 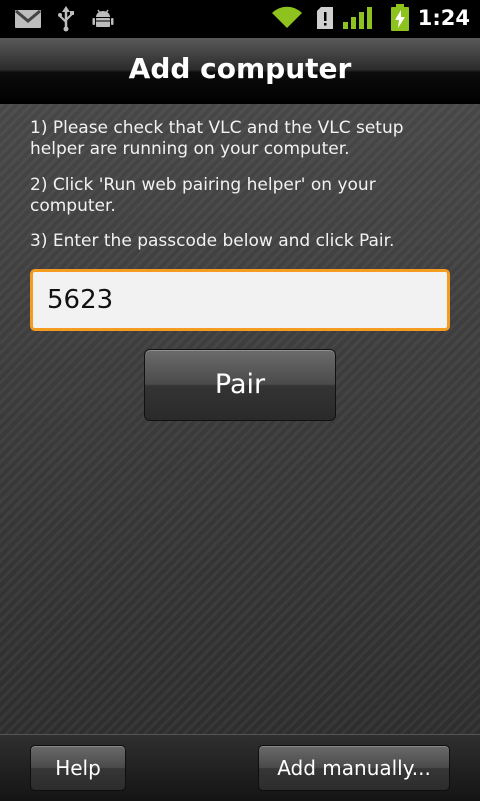 What do you see at coordinates (28, 18) in the screenshot?
I see `gmail-icon` at bounding box center [28, 18].